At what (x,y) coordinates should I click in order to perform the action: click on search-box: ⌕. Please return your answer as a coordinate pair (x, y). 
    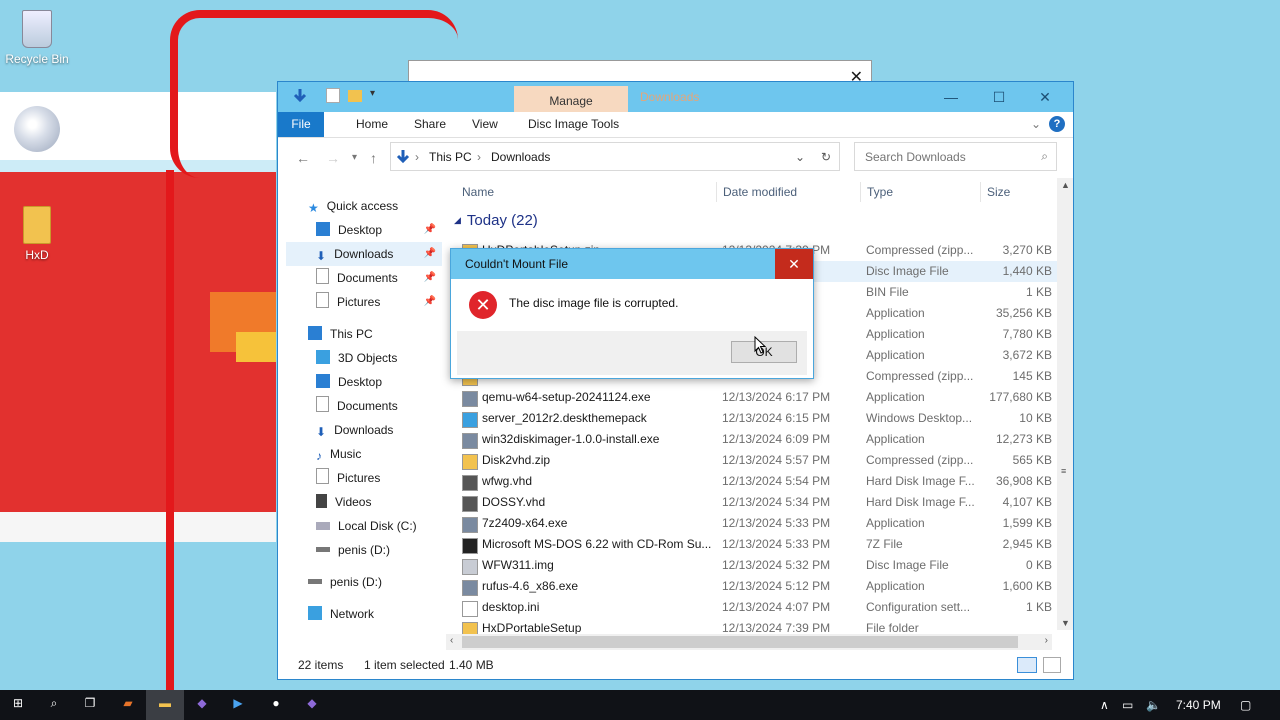
    Looking at the image, I should click on (955, 156).